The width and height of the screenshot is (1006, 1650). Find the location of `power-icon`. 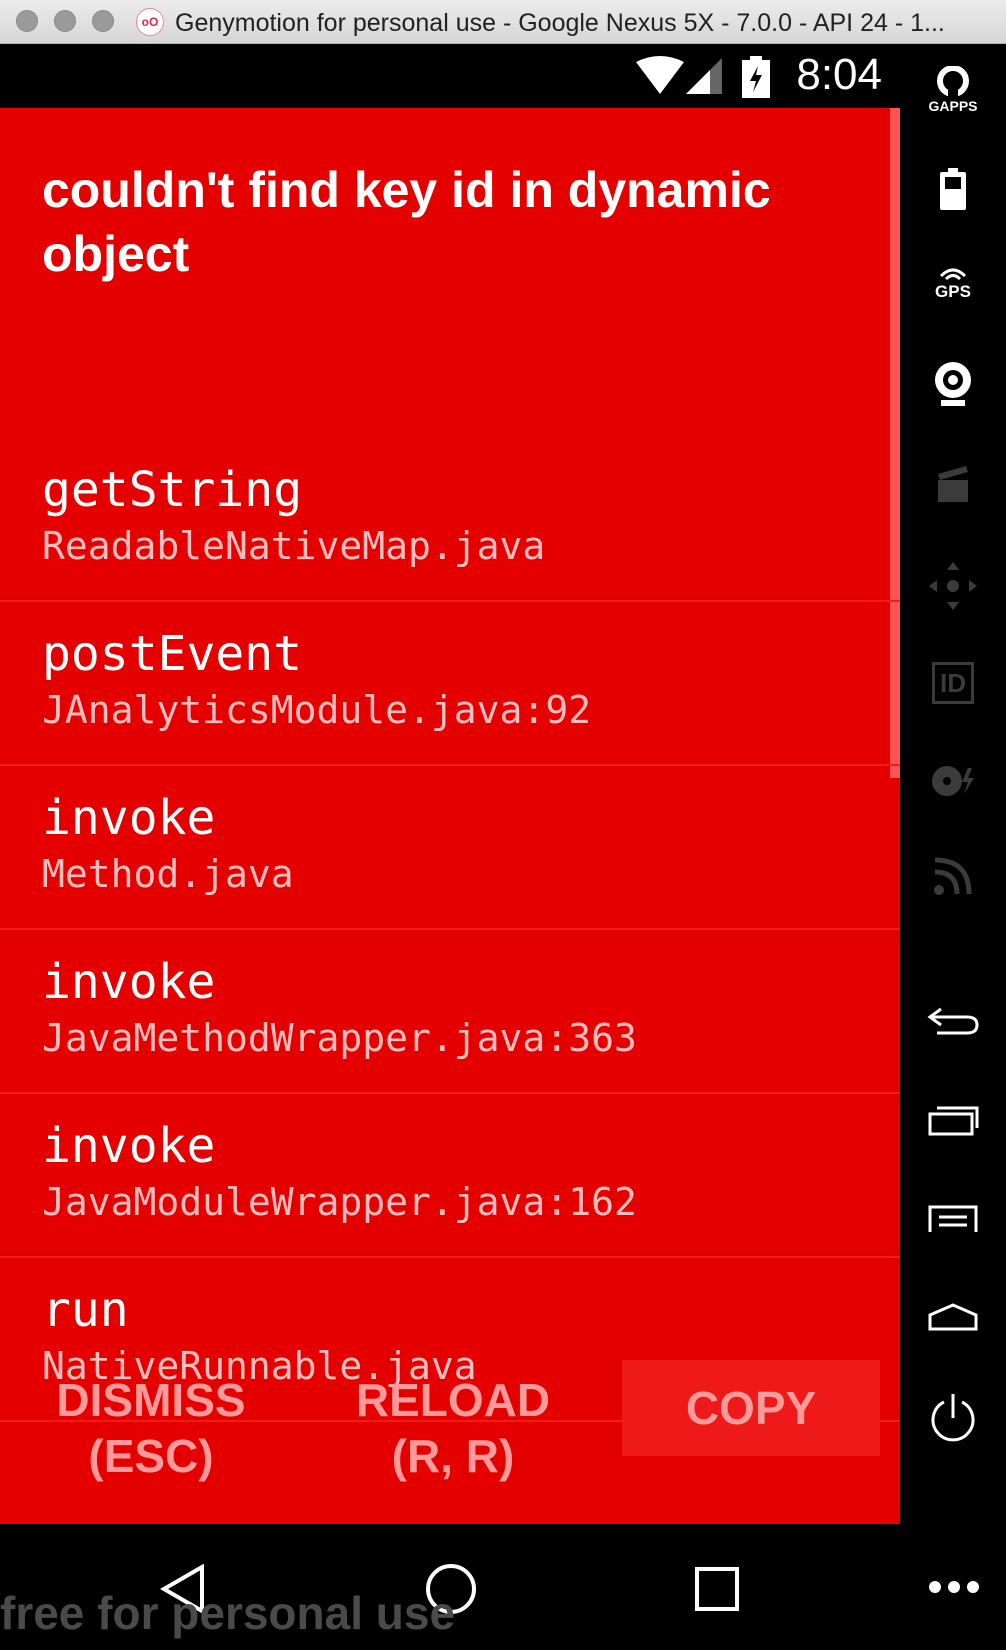

power-icon is located at coordinates (953, 1418).